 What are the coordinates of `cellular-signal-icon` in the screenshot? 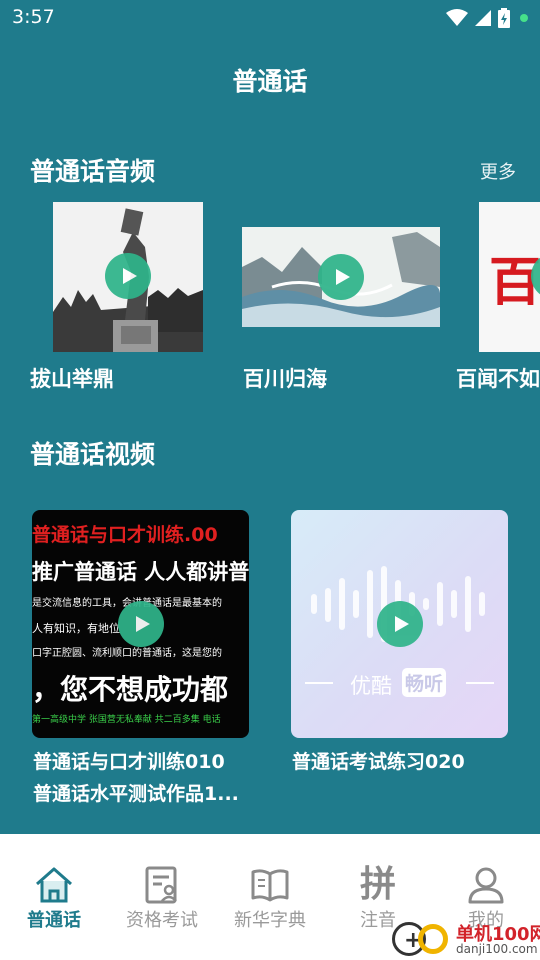 It's located at (483, 18).